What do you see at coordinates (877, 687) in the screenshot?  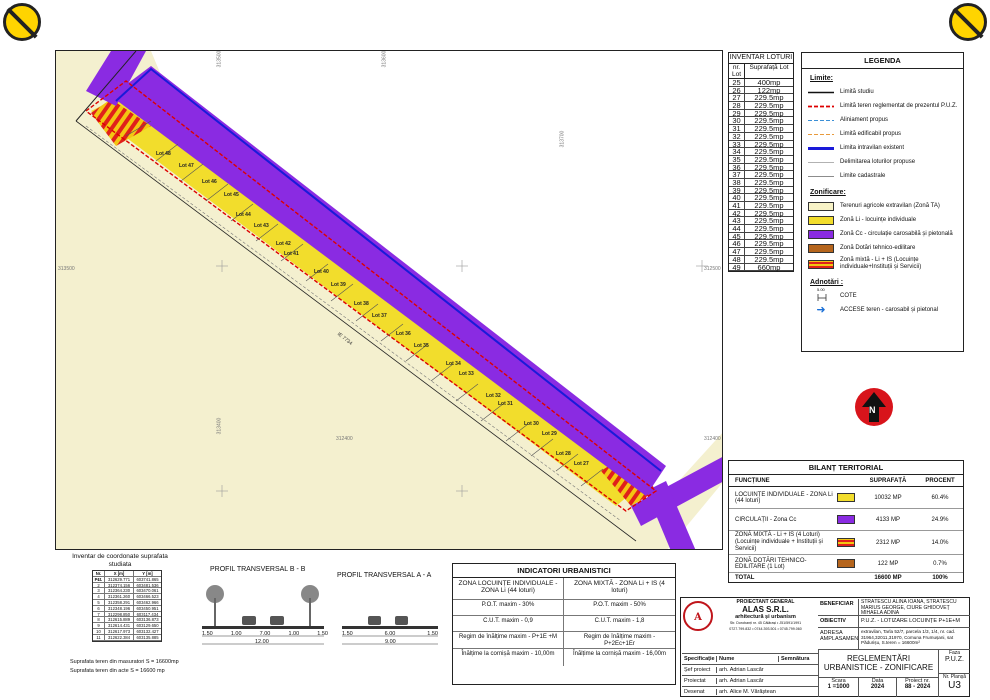 I see `date-box: Data 2024` at bounding box center [877, 687].